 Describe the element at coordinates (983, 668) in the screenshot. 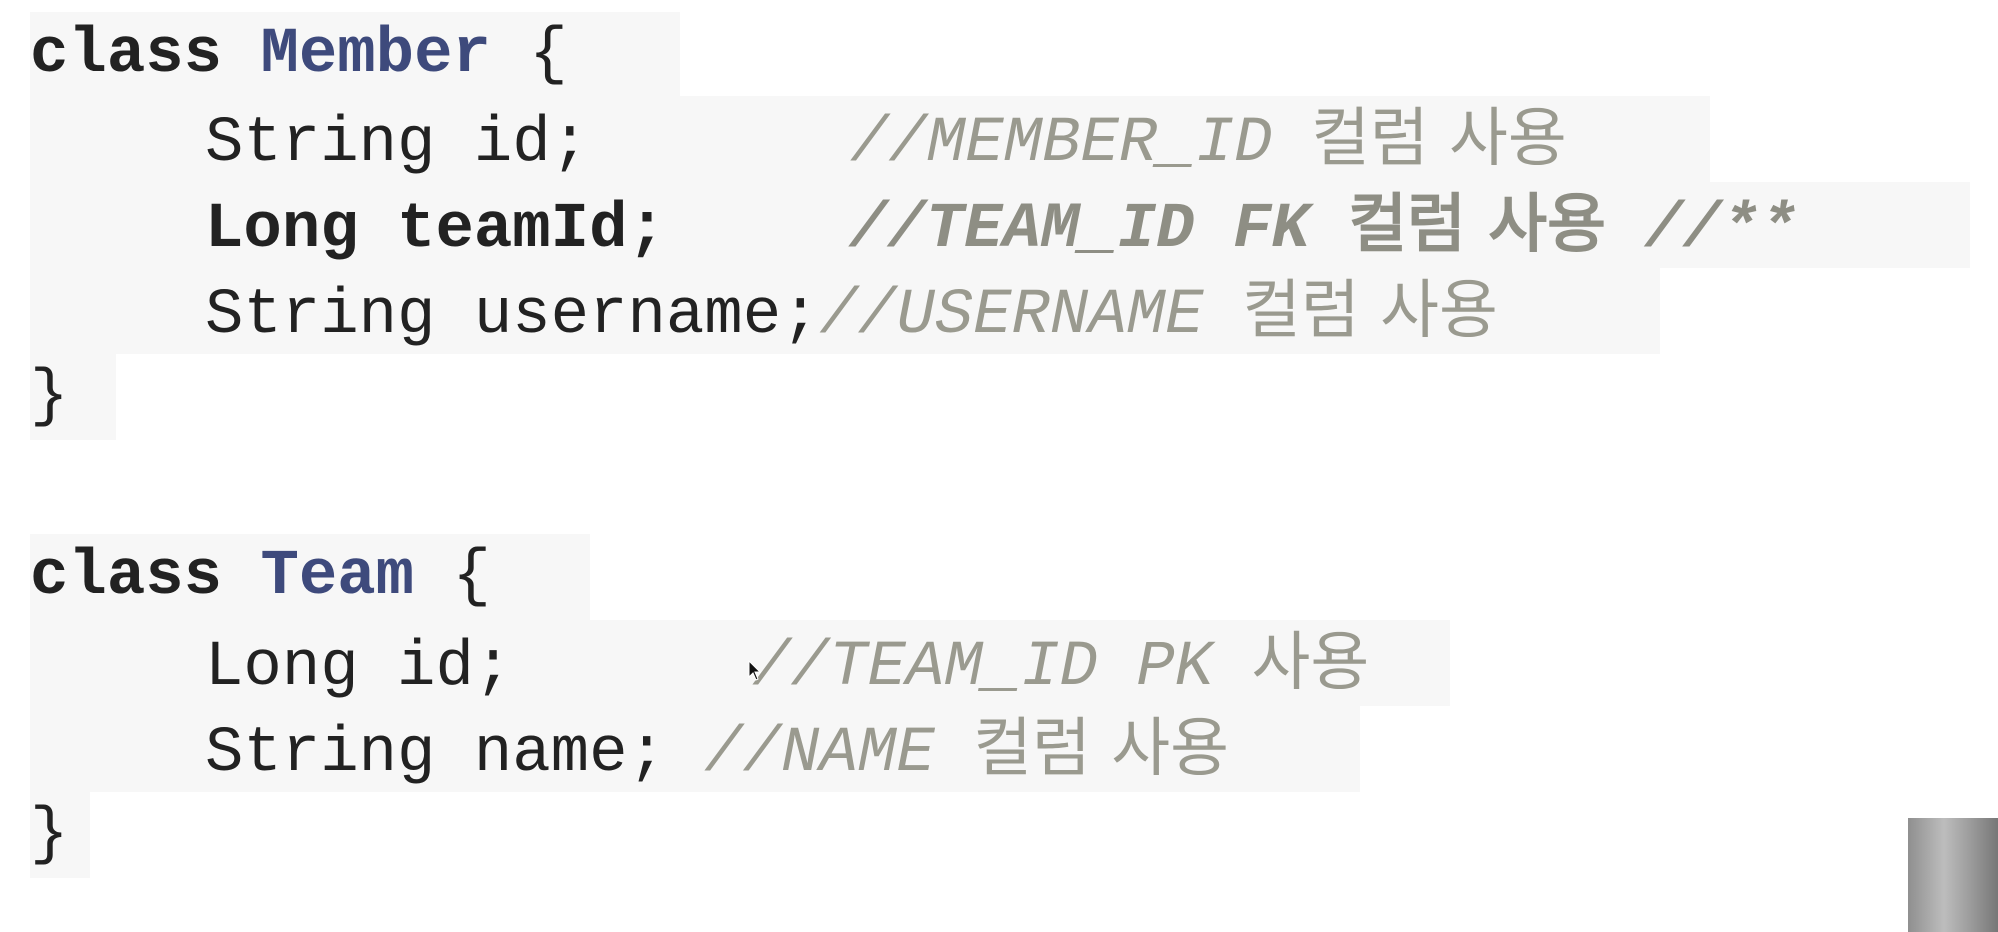

I see `field-comment: //TEAM_ID PK` at that location.